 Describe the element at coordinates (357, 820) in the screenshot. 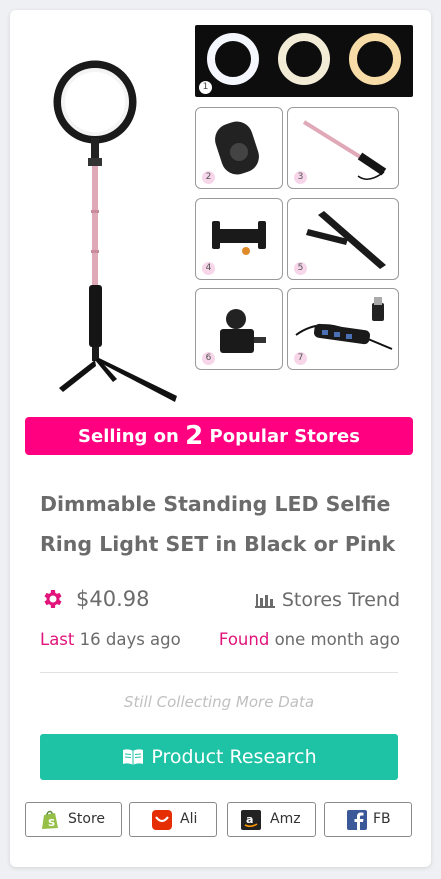

I see `facebook-icon` at that location.